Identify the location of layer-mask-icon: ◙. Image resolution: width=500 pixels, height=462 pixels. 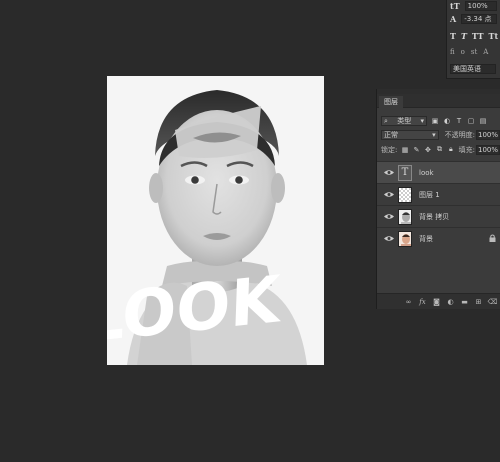
(436, 301).